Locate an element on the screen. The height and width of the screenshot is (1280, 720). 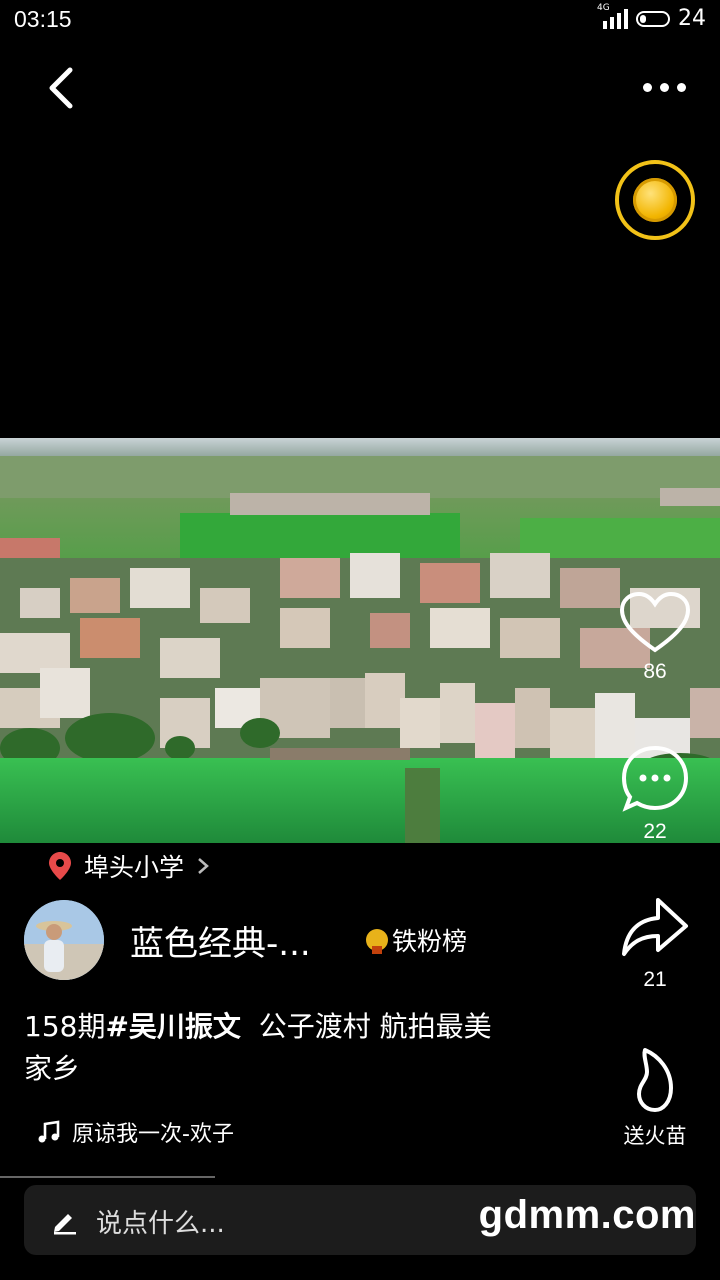
gift-fire-button: 送火苗 is located at coordinates (655, 1097).